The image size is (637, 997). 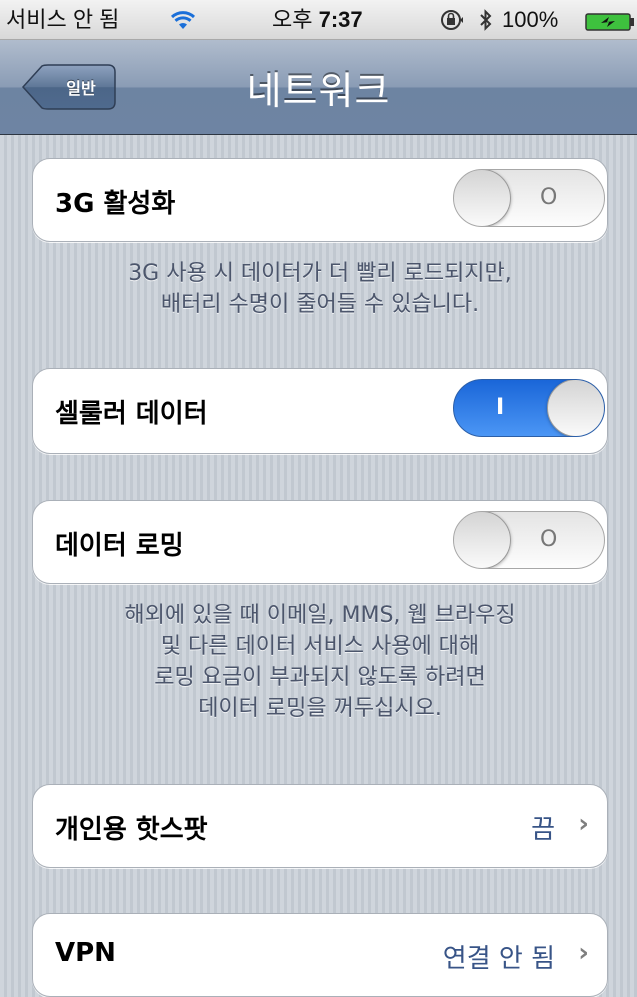 I want to click on setting-3g: 3G 활성화 O, so click(x=320, y=200).